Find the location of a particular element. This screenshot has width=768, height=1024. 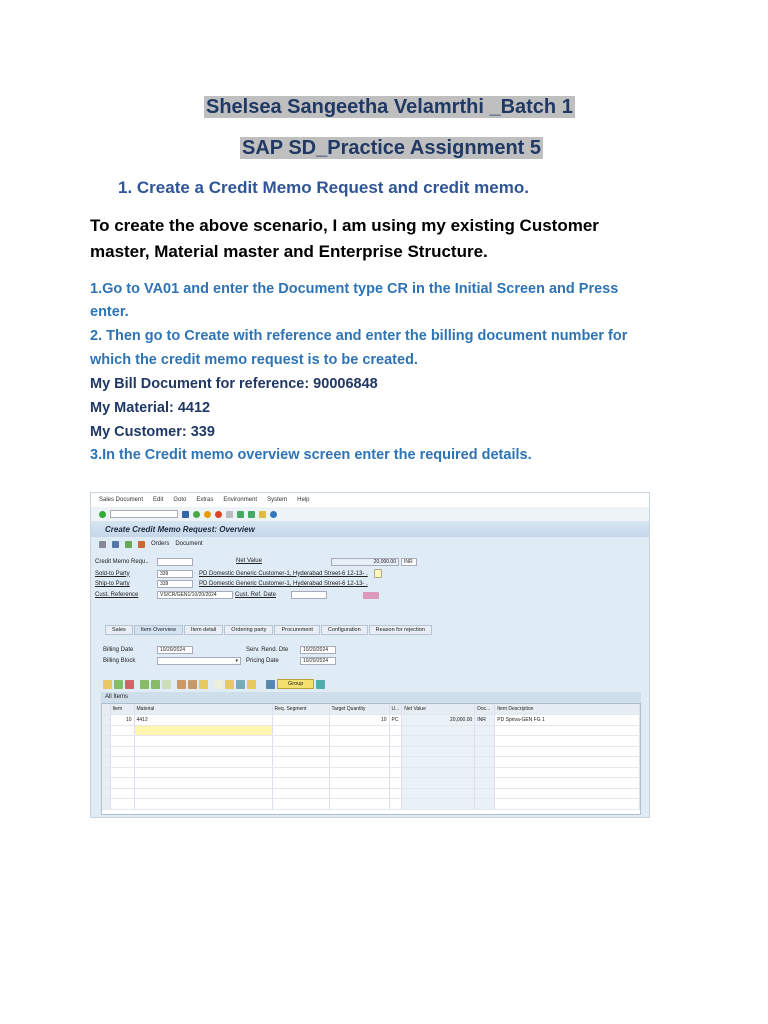

menu-help: Help is located at coordinates (303, 500).